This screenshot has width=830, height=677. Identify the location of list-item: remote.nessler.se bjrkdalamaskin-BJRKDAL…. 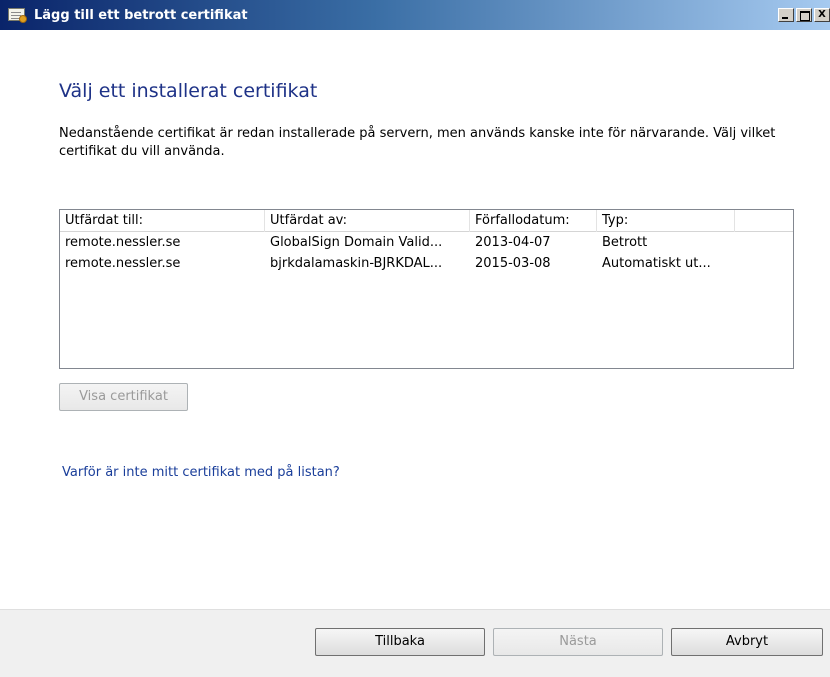
(426, 263).